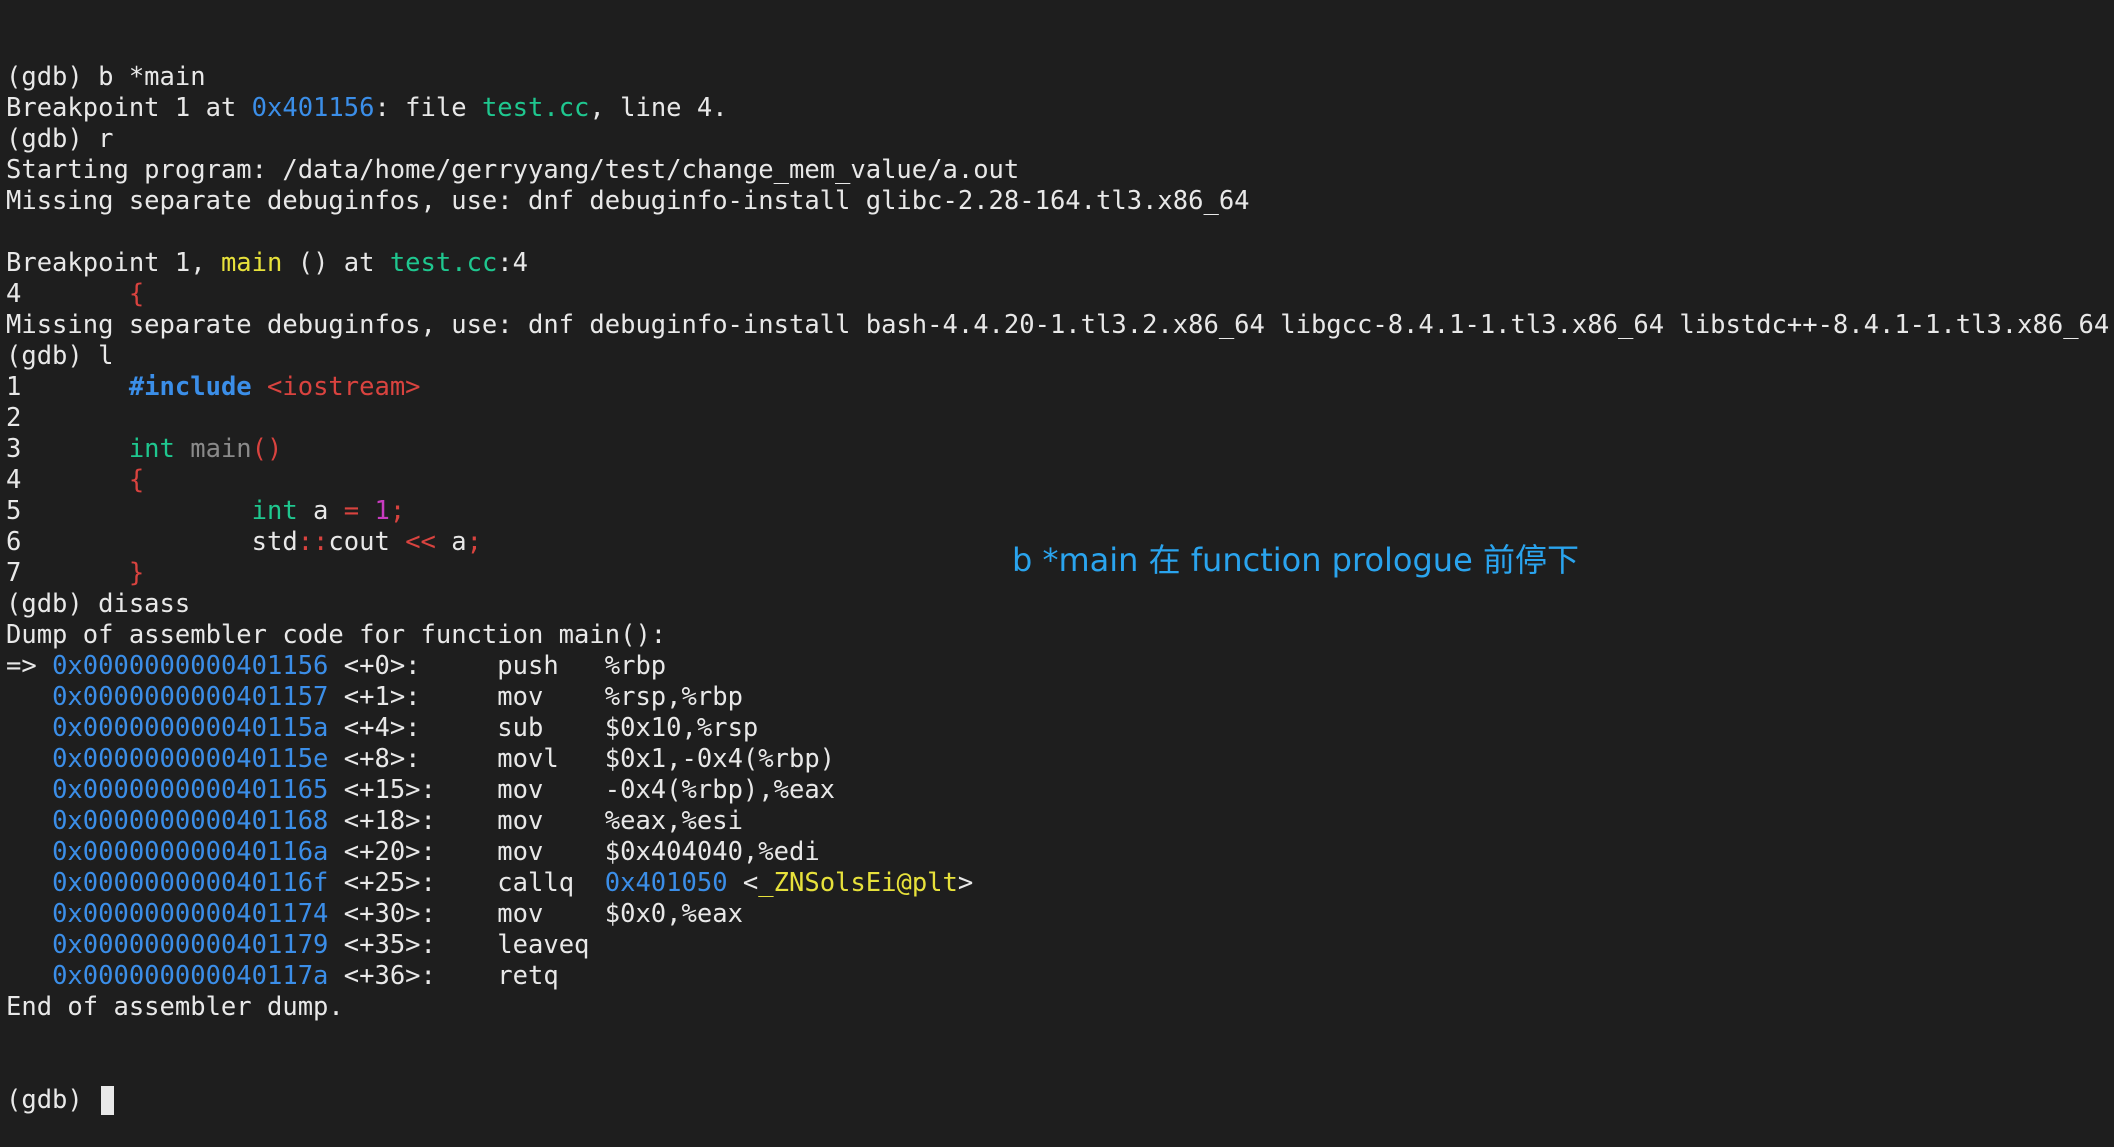 The image size is (2114, 1147). What do you see at coordinates (190, 883) in the screenshot?
I see `line-text-segment: 0x000000000040116f` at bounding box center [190, 883].